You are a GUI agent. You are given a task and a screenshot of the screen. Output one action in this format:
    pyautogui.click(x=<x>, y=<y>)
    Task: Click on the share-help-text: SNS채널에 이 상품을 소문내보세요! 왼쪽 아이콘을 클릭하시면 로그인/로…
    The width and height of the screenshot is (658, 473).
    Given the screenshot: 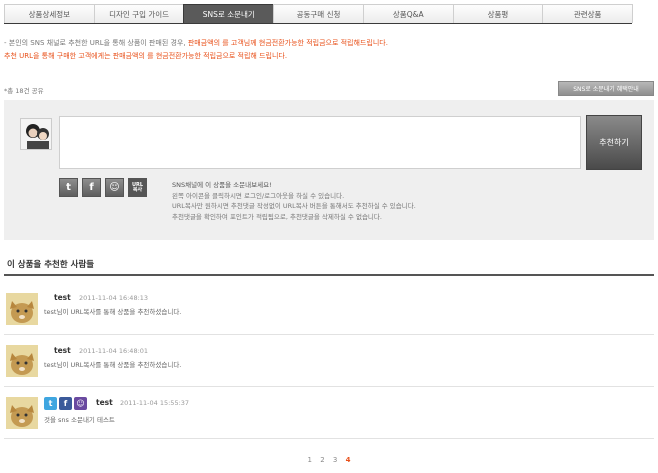 What is the action you would take?
    pyautogui.click(x=294, y=201)
    